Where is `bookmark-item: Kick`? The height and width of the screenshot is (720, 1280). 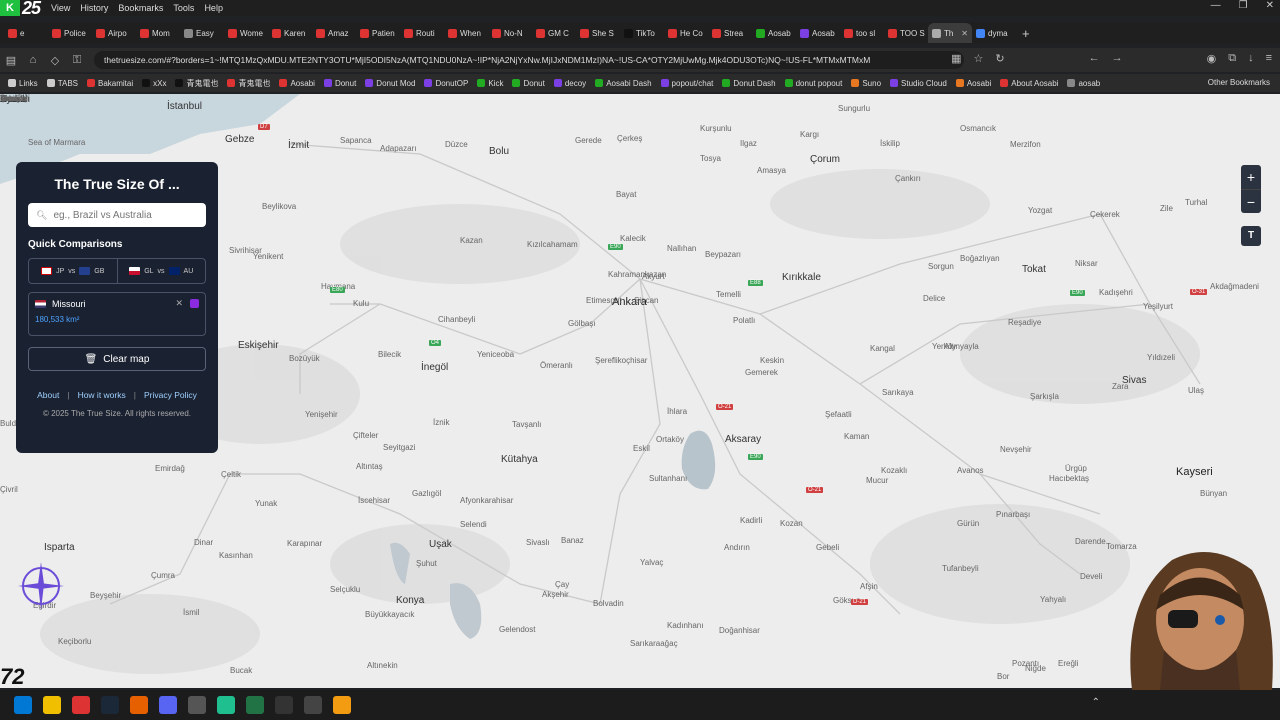
bookmark-item: Kick is located at coordinates (490, 83).